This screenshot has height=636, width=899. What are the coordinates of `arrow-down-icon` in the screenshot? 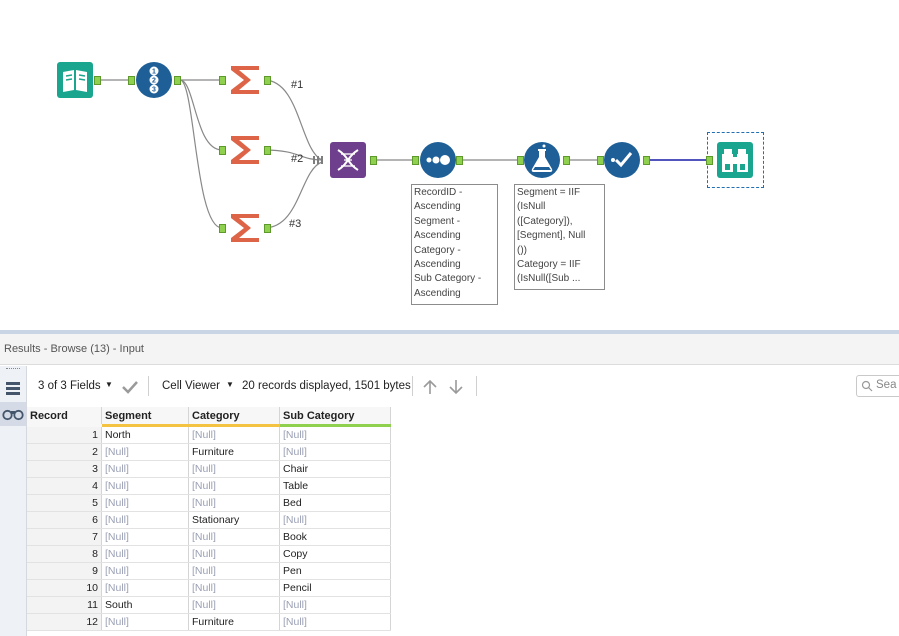 It's located at (456, 387).